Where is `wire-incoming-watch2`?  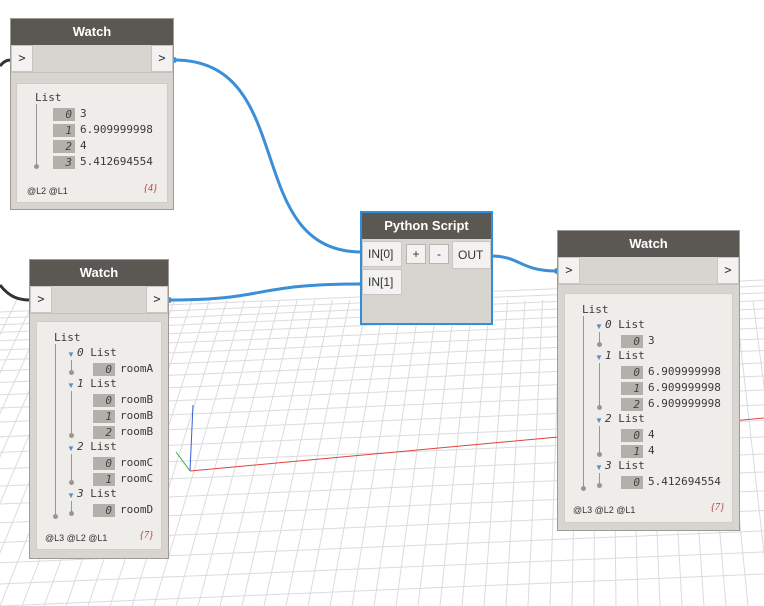 wire-incoming-watch2 is located at coordinates (15, 293).